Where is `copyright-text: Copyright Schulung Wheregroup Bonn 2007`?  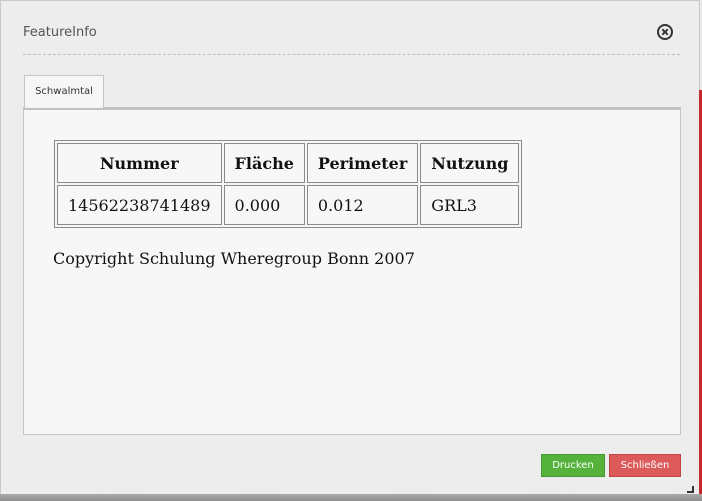
copyright-text: Copyright Schulung Wheregroup Bonn 2007 is located at coordinates (234, 258).